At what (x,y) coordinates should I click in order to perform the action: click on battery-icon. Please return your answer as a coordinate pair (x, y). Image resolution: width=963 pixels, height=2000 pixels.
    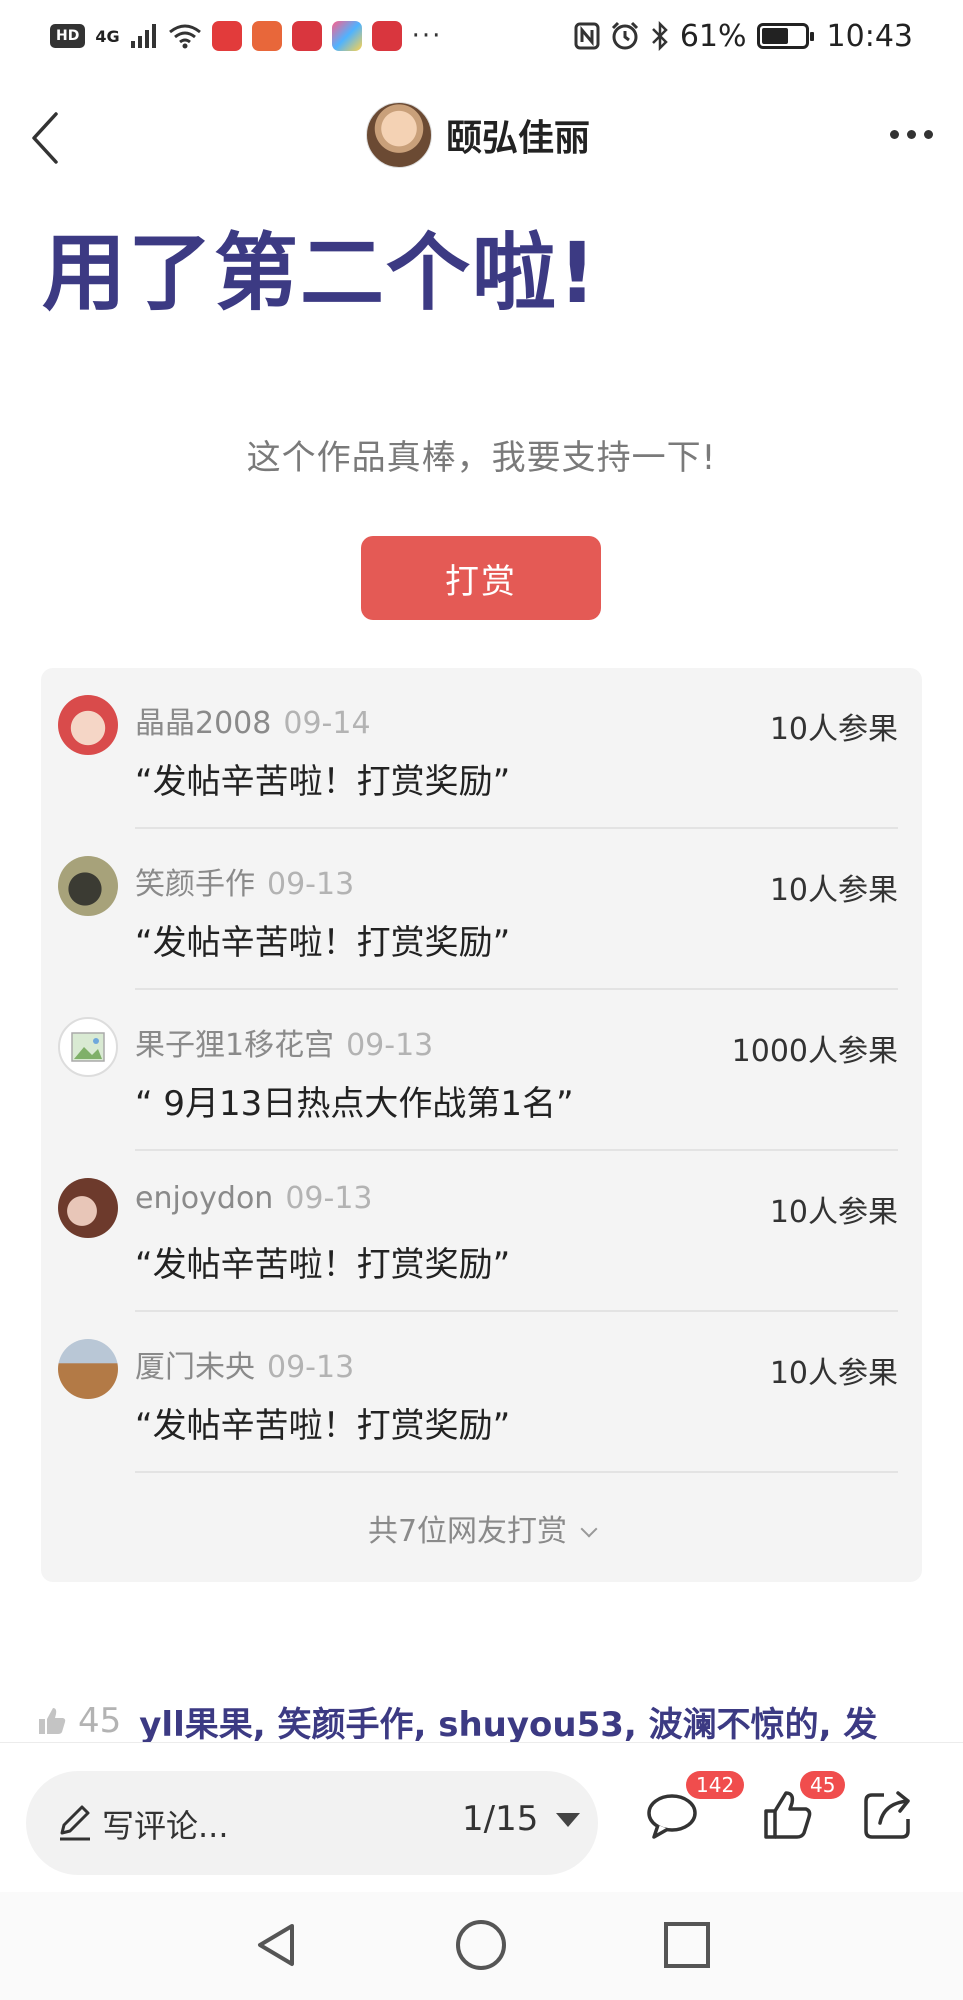
    Looking at the image, I should click on (785, 36).